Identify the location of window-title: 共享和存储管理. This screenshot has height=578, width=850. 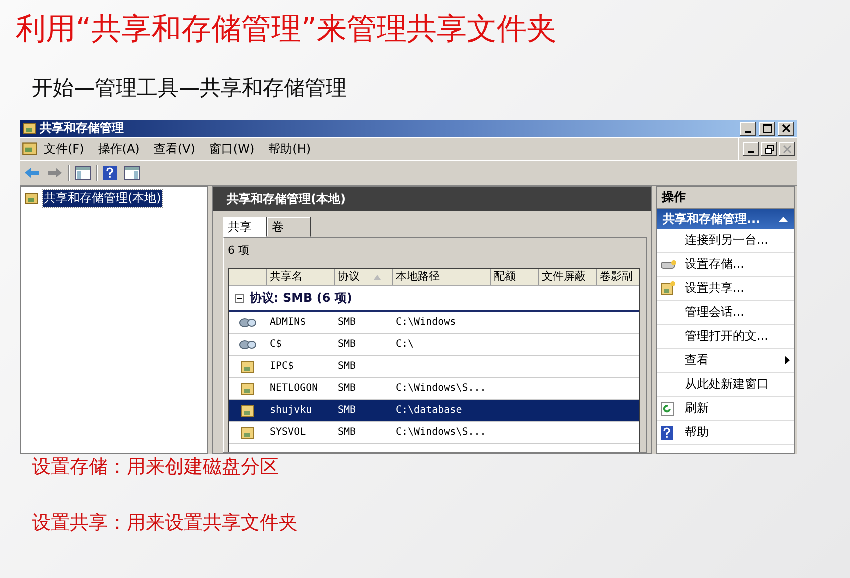
(82, 128).